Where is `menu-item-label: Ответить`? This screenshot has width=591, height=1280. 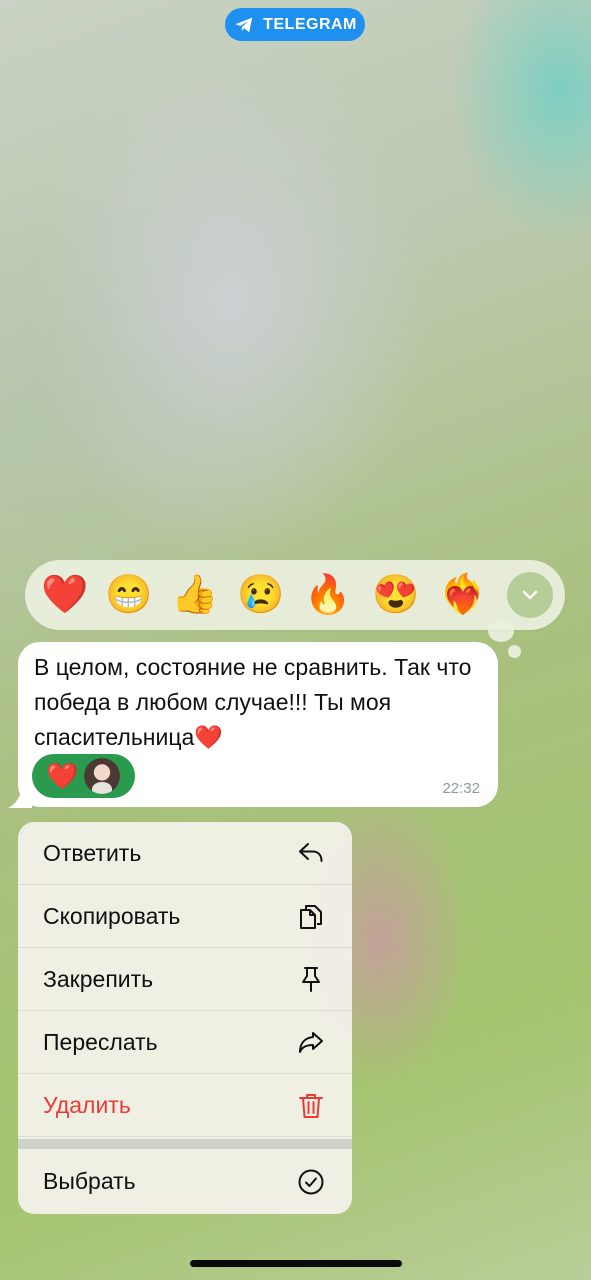 menu-item-label: Ответить is located at coordinates (92, 852).